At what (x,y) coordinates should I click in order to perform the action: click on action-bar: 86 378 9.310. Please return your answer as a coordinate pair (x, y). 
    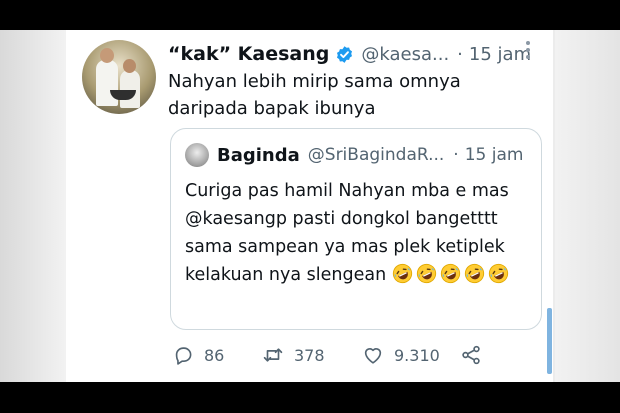
    Looking at the image, I should click on (362, 355).